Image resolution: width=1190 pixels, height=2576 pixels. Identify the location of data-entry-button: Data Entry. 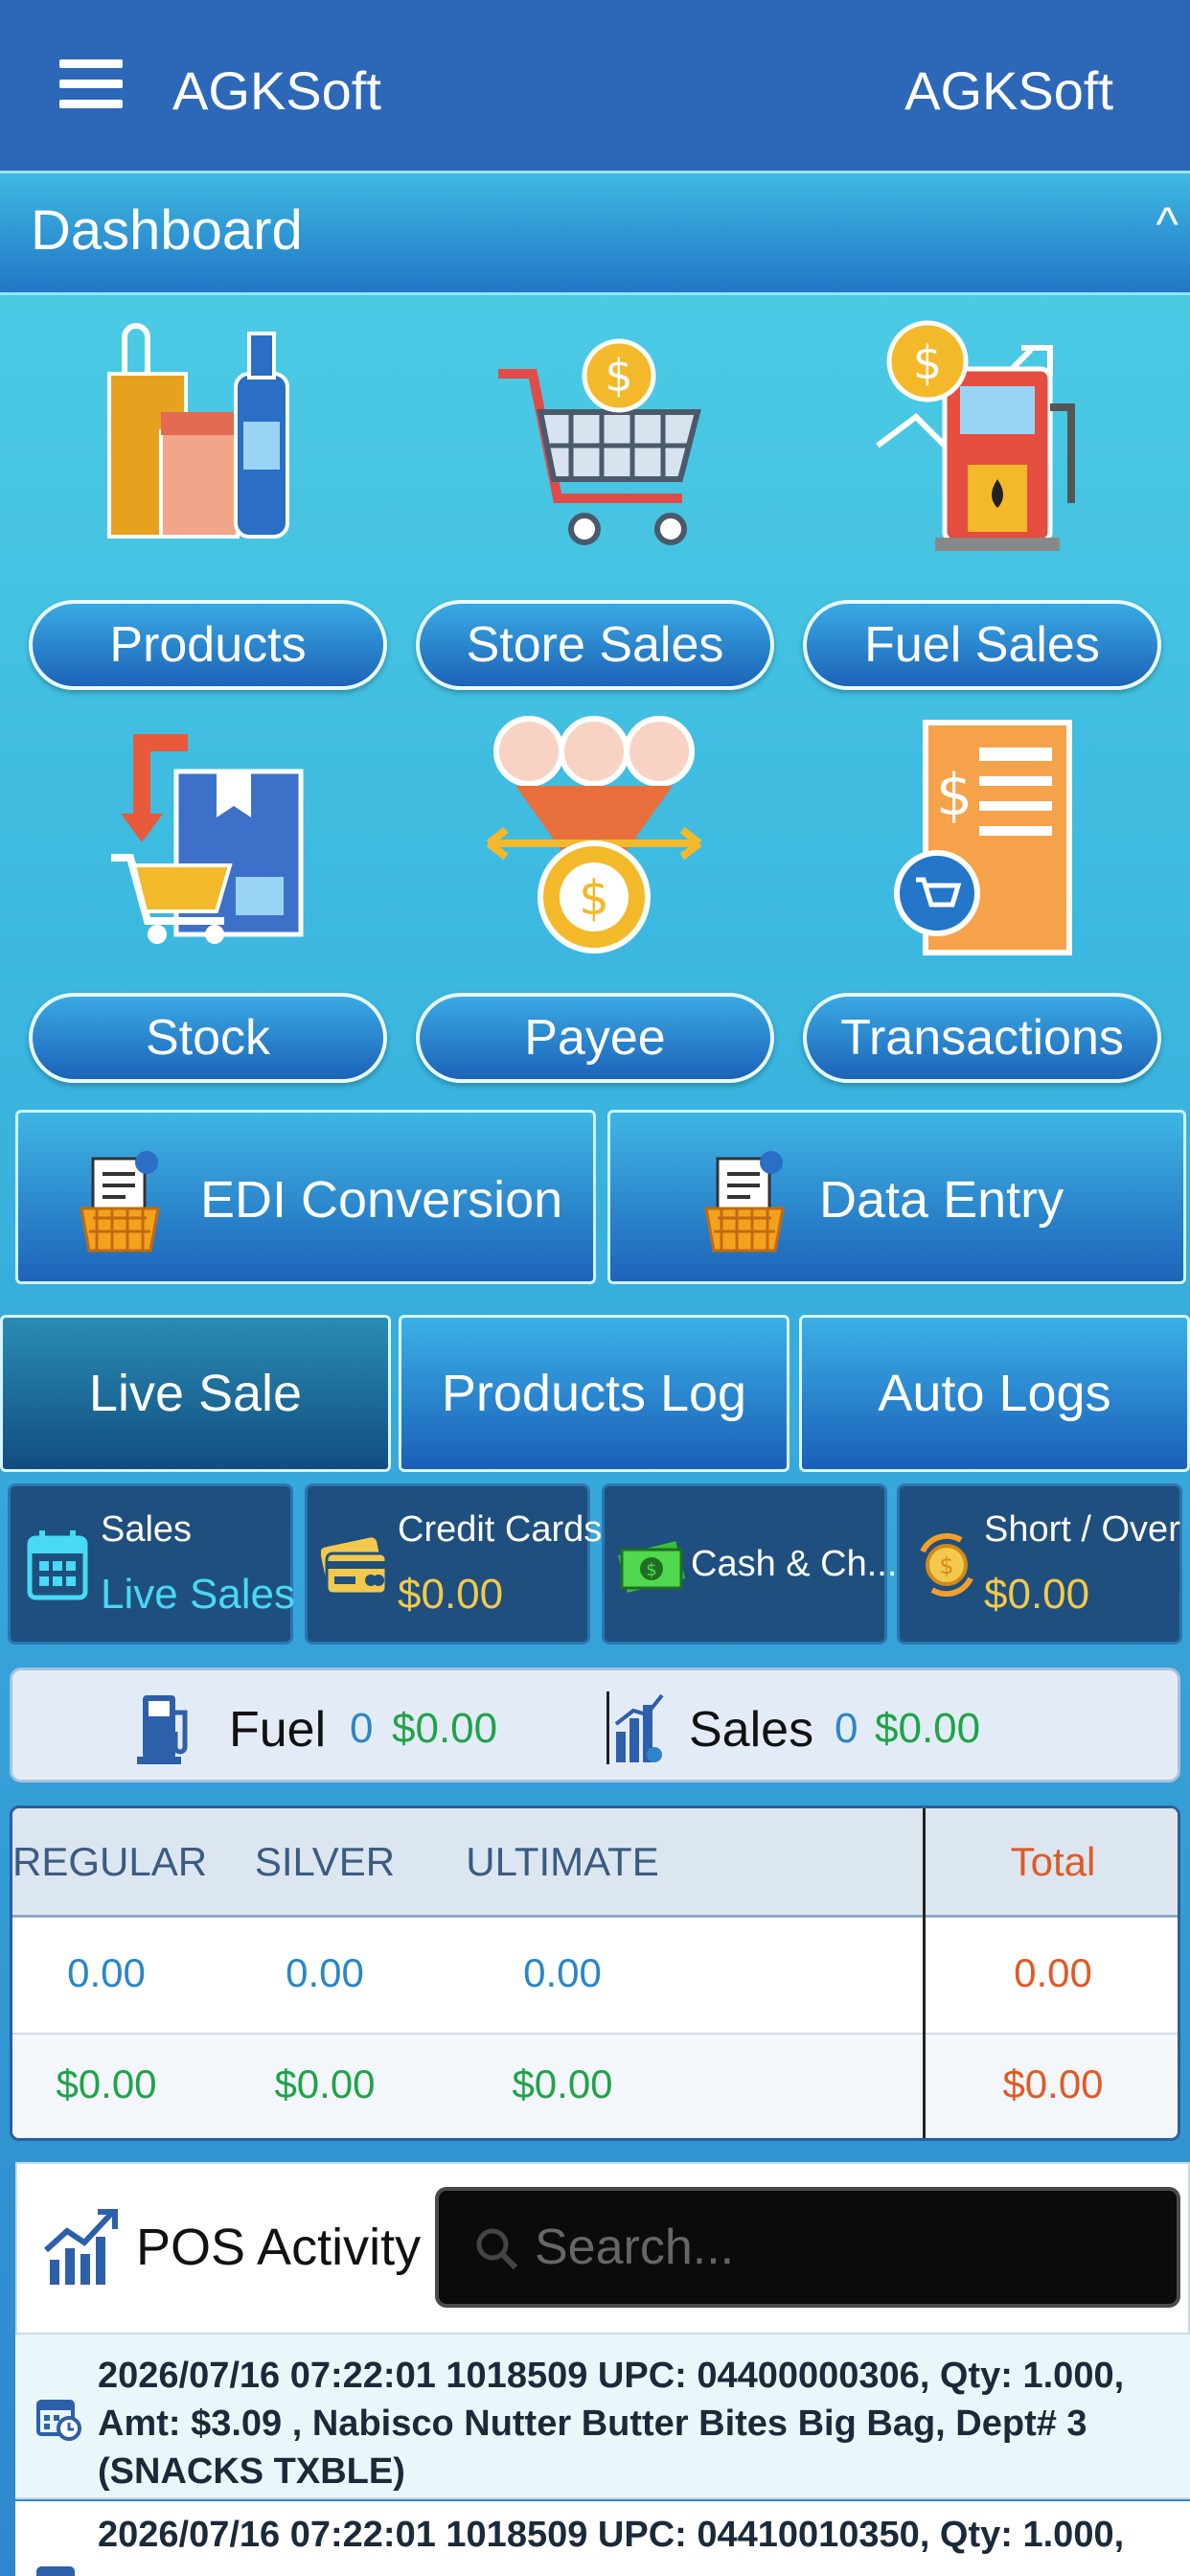
(897, 1197).